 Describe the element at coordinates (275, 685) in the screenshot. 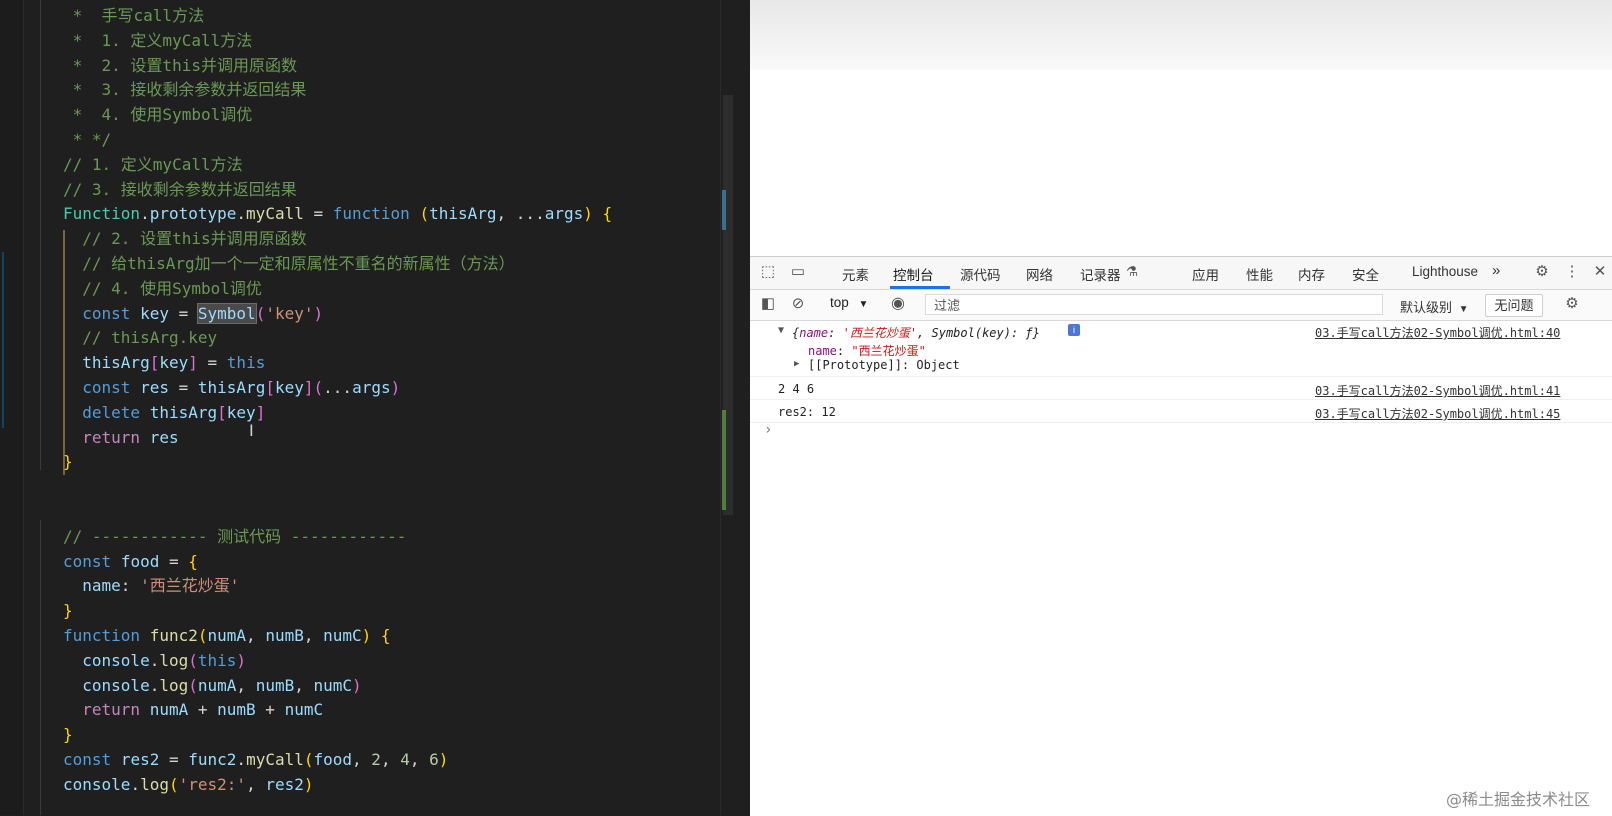

I see `code-token: numB` at that location.